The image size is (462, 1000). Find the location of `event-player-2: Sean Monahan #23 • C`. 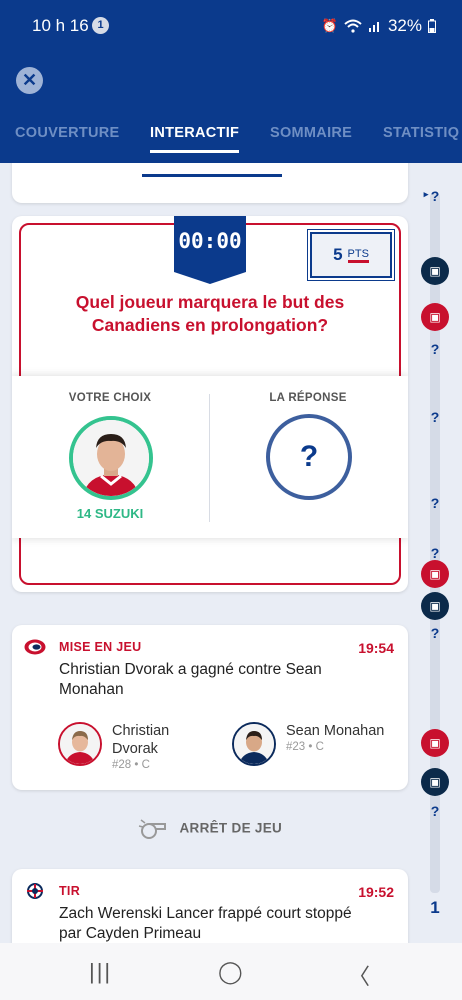

event-player-2: Sean Monahan #23 • C is located at coordinates (308, 744).